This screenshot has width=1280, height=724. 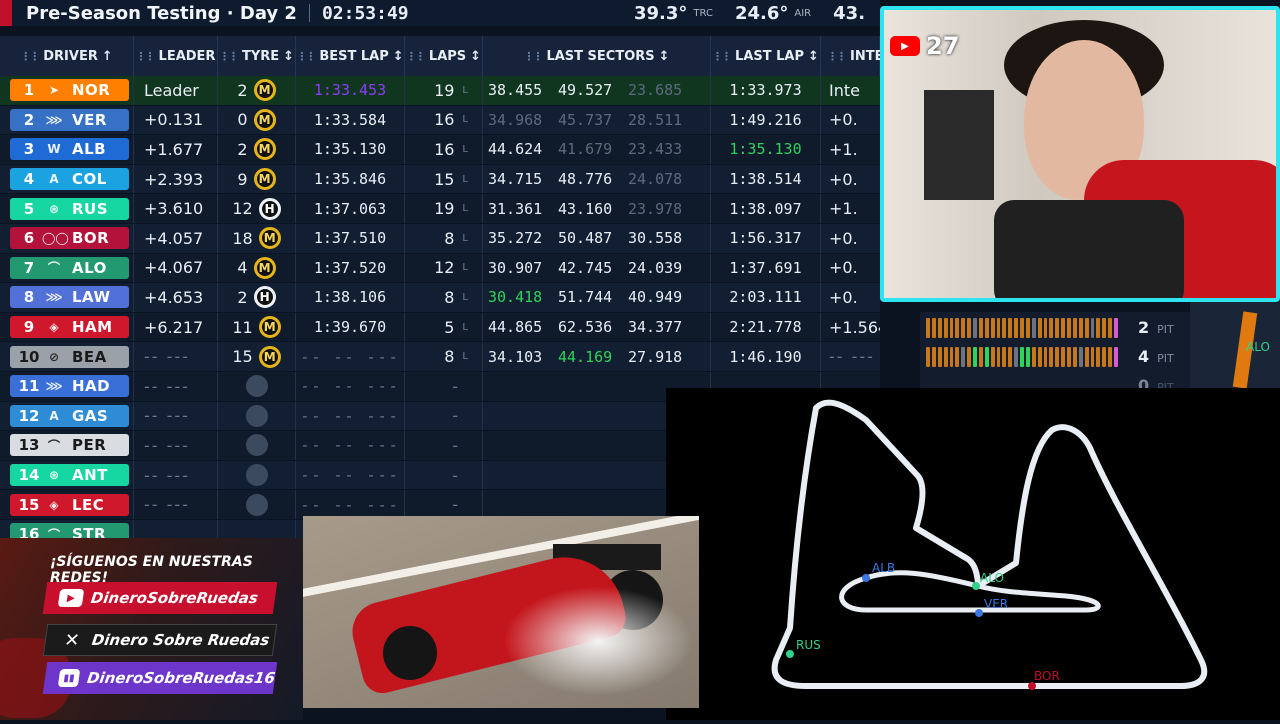 What do you see at coordinates (350, 386) in the screenshot?
I see `best-lap: -- -- ---` at bounding box center [350, 386].